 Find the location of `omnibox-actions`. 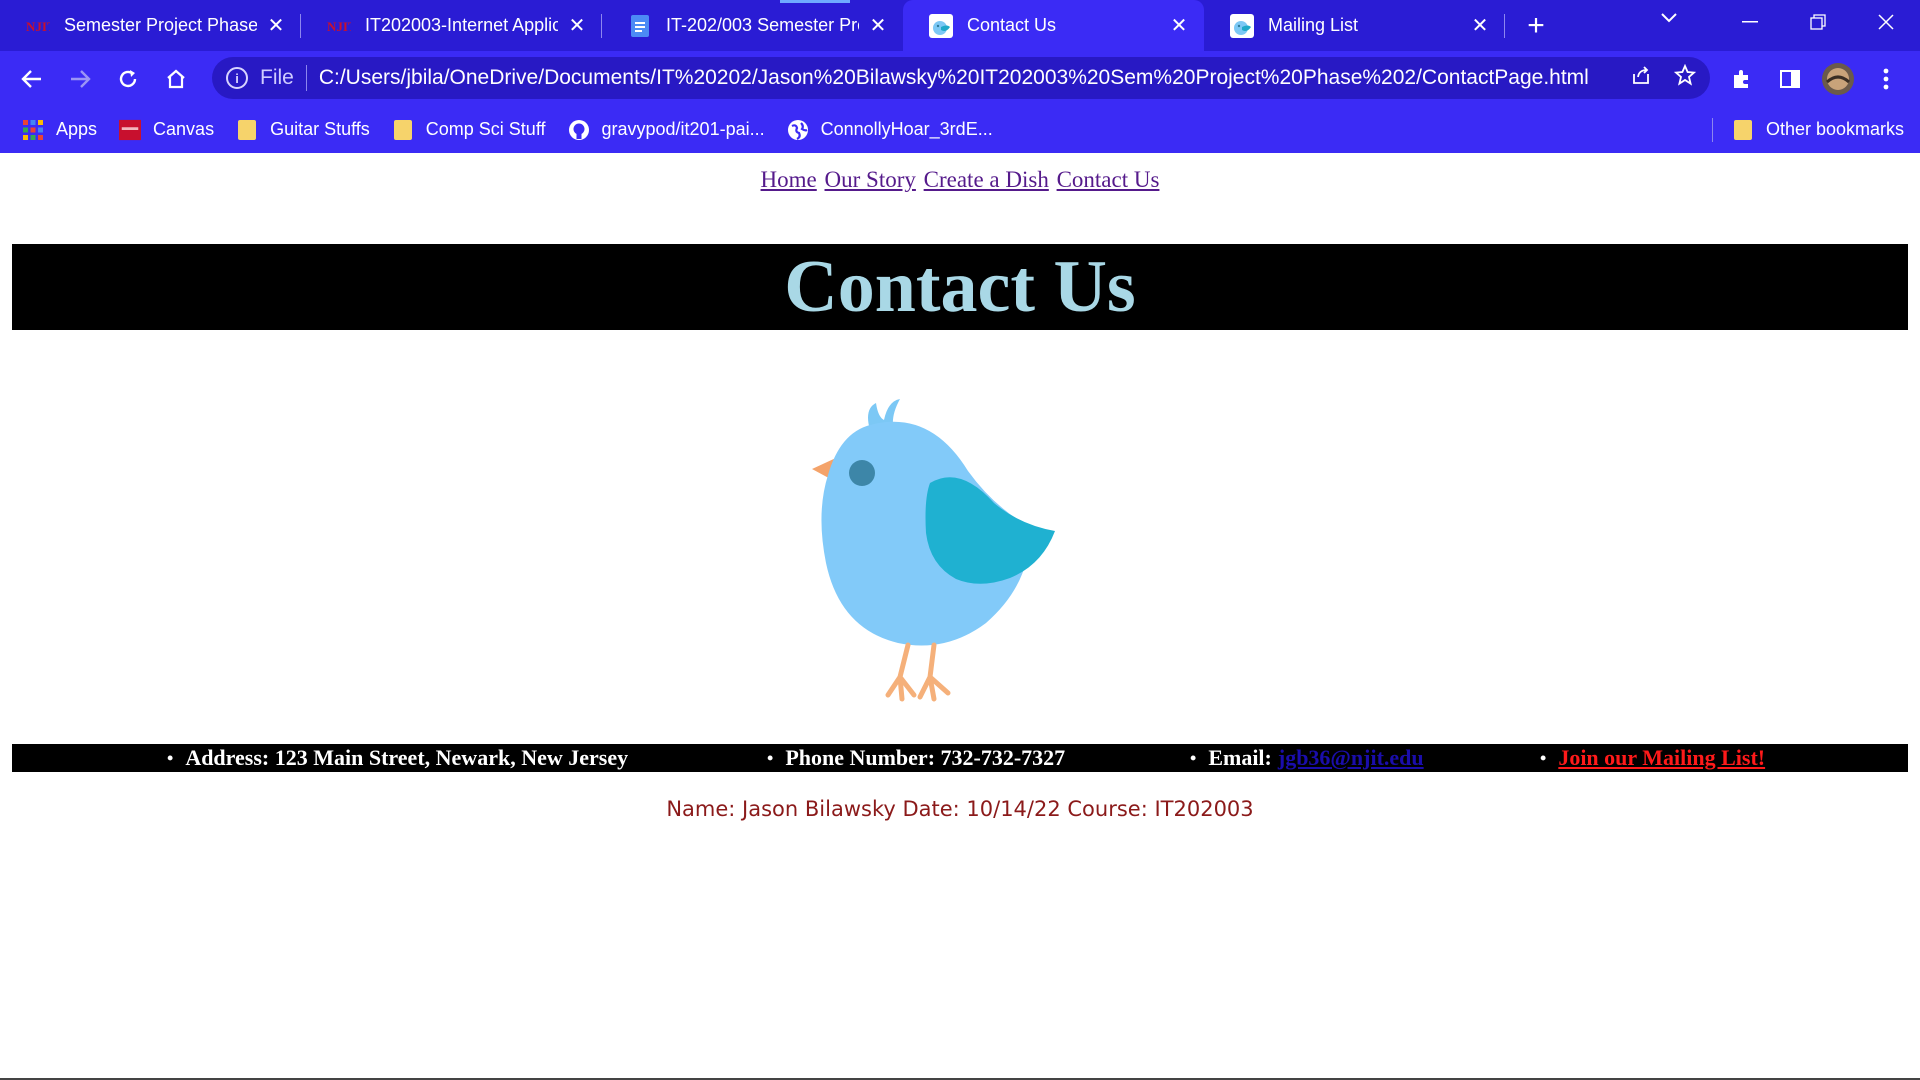

omnibox-actions is located at coordinates (1663, 77).